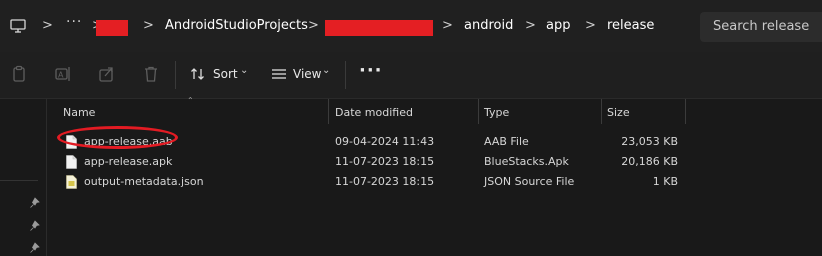 The height and width of the screenshot is (256, 822). What do you see at coordinates (526, 161) in the screenshot?
I see `file-type: BlueStacks.Apk` at bounding box center [526, 161].